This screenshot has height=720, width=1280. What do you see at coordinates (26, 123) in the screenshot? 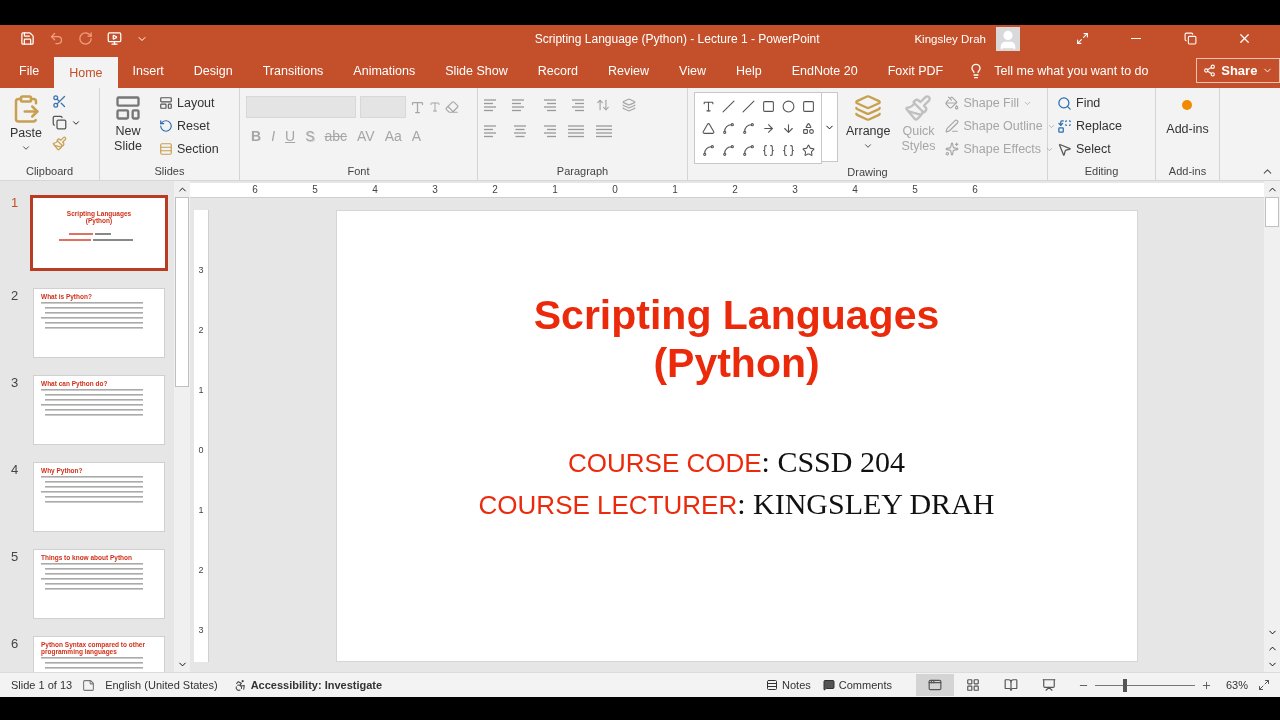
I see `paste-button: Paste` at bounding box center [26, 123].